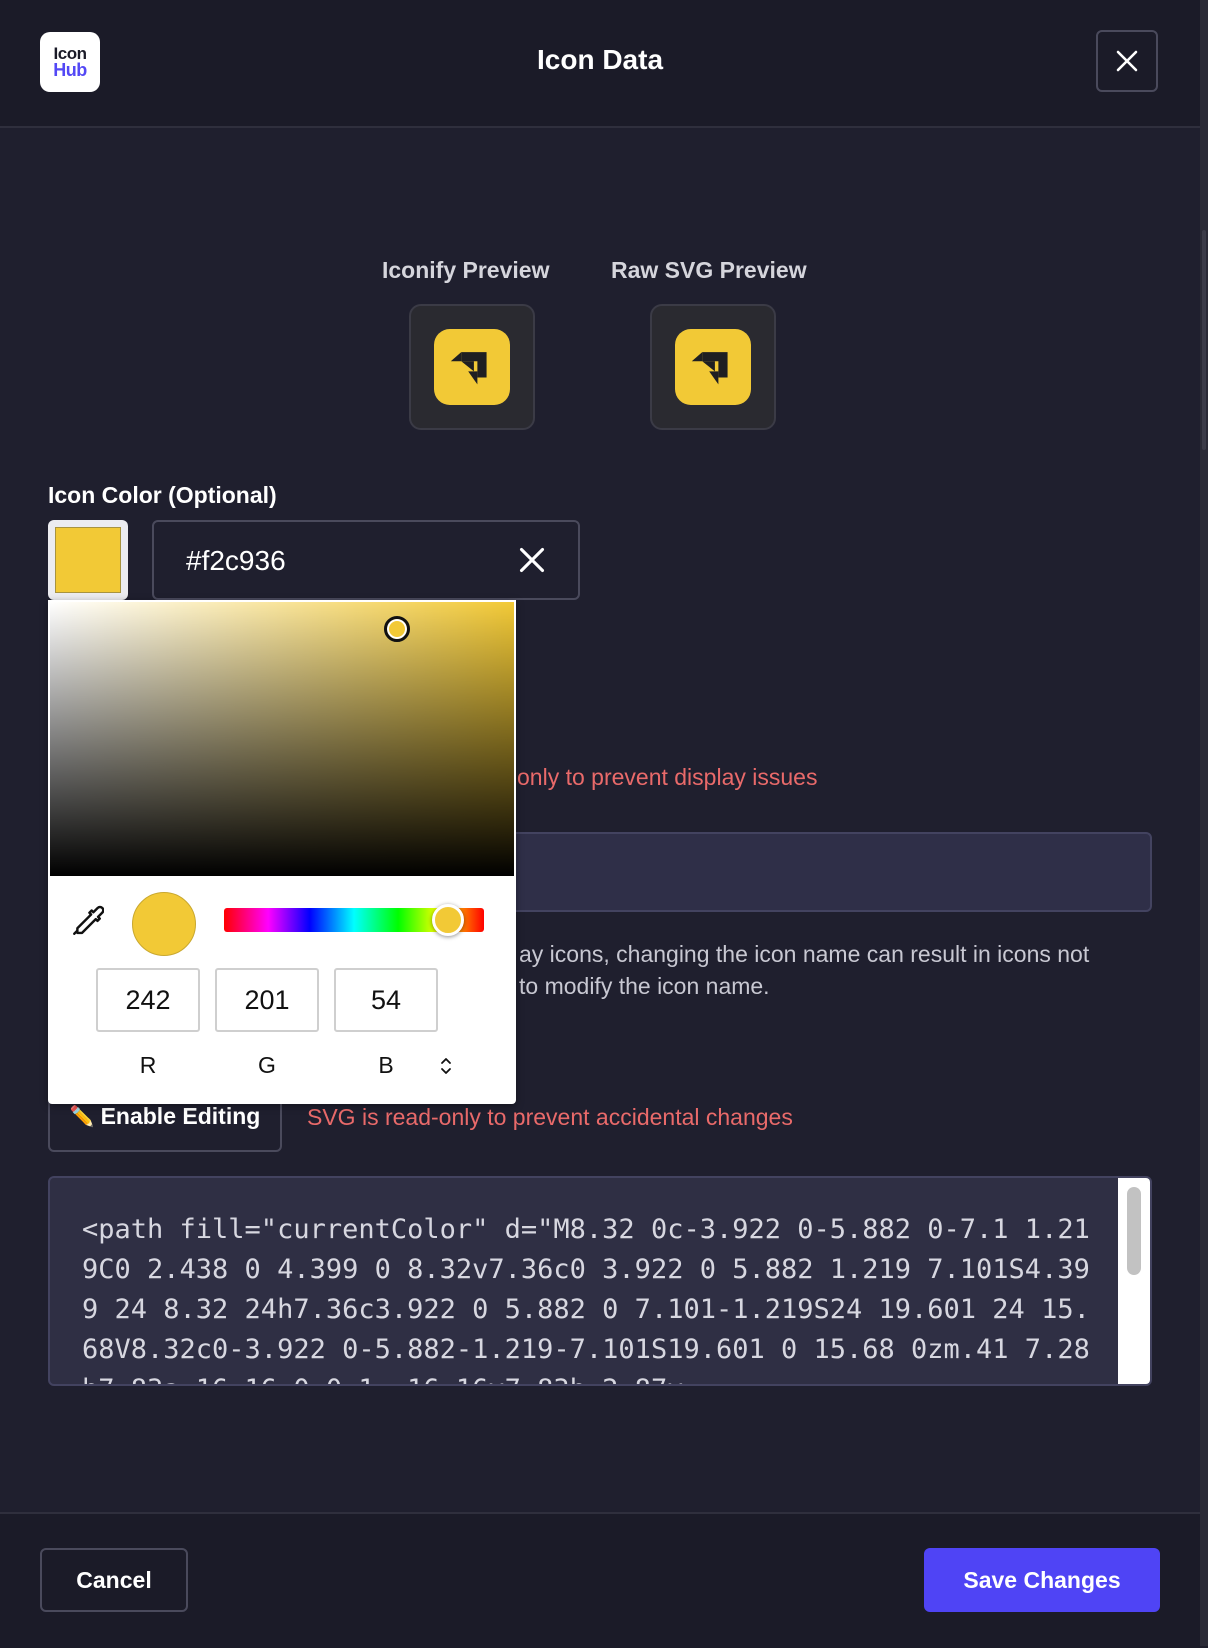 This screenshot has height=1648, width=1208. I want to click on name-readonly-notice: only to prevent display issues, so click(667, 777).